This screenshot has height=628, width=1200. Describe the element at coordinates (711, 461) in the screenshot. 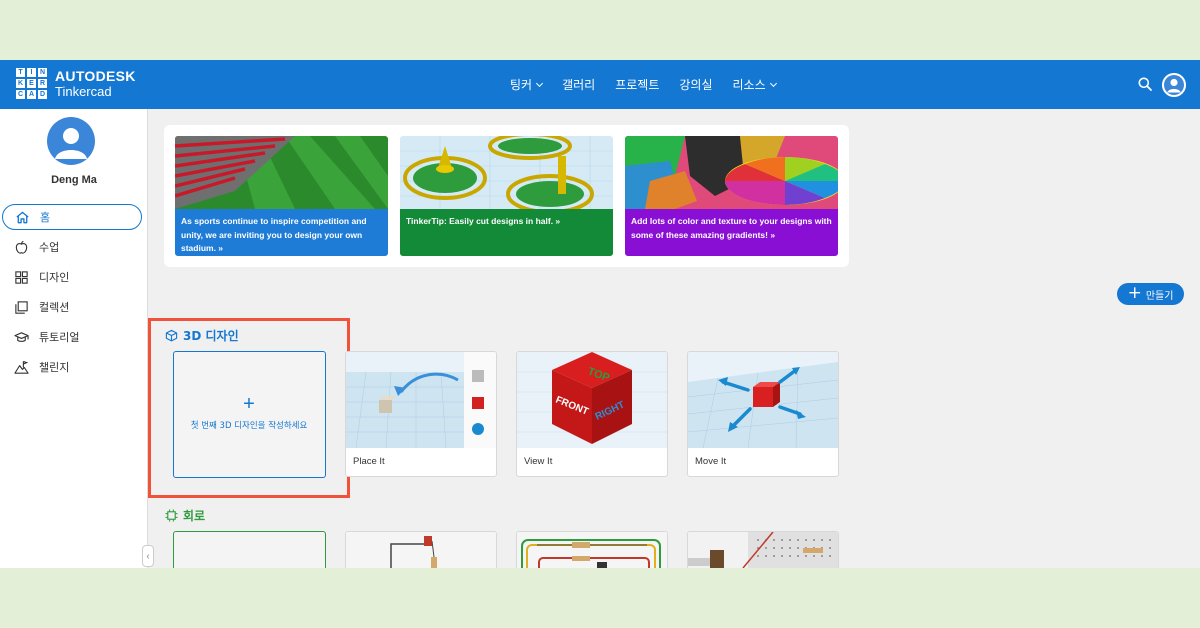

I see `card-label: Move It` at that location.